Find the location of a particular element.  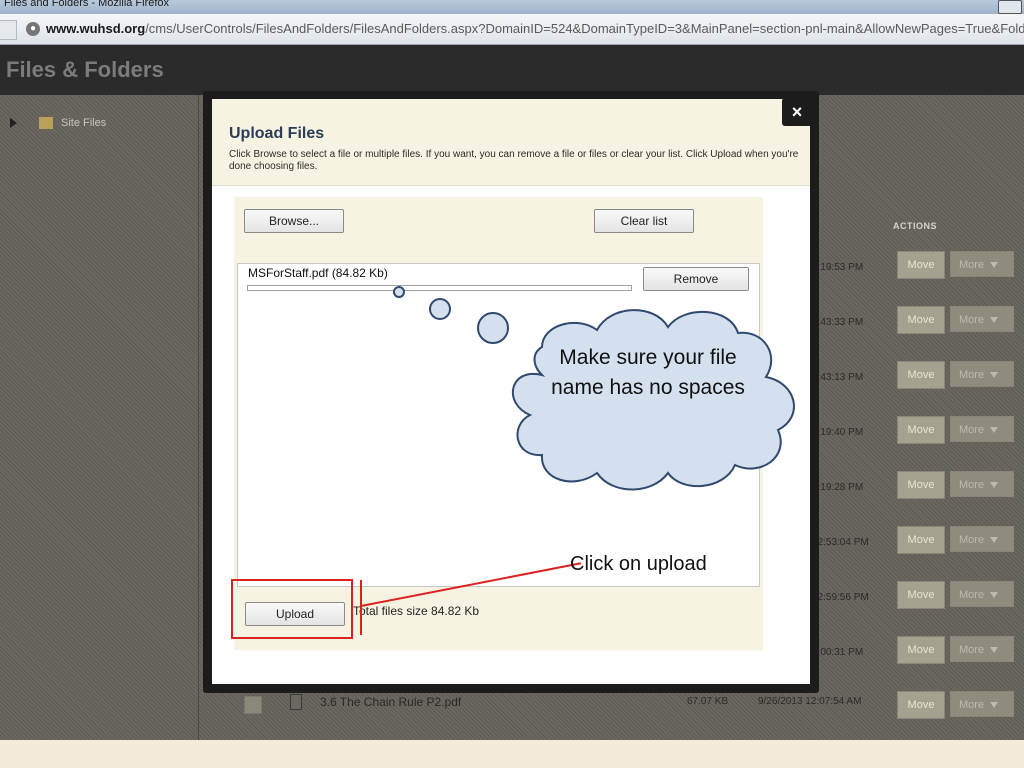

row-time: 3:19:53 PM is located at coordinates (838, 267).